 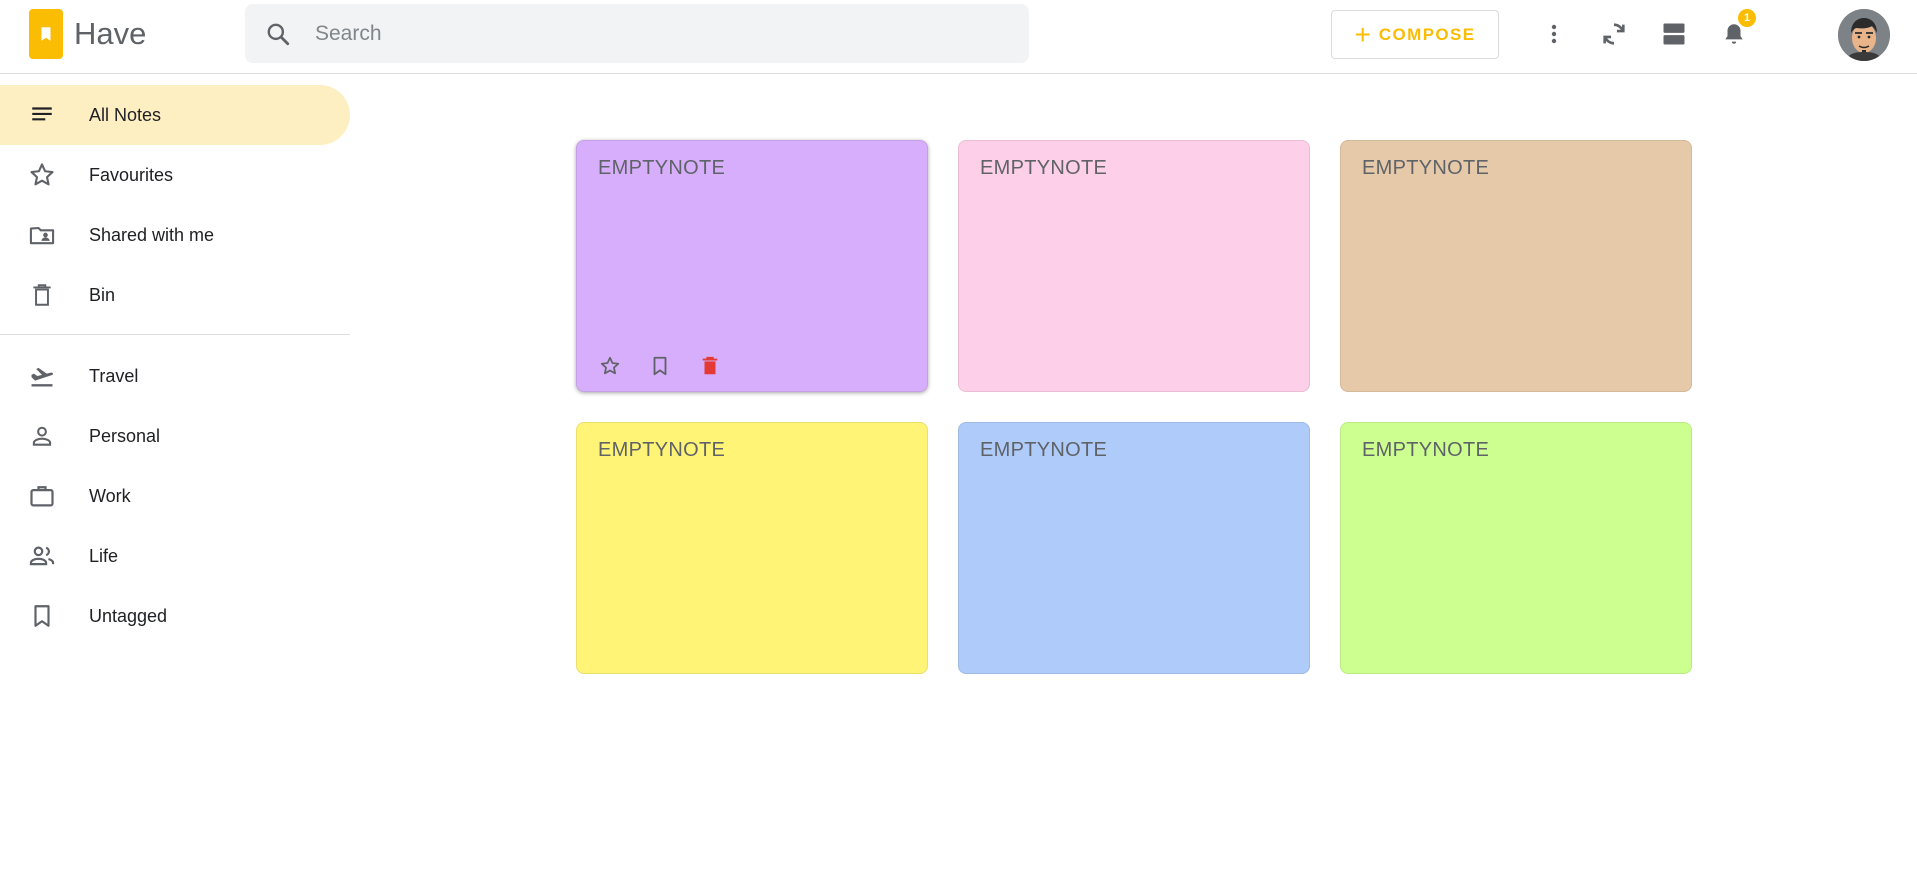 I want to click on search-bar, so click(x=637, y=33).